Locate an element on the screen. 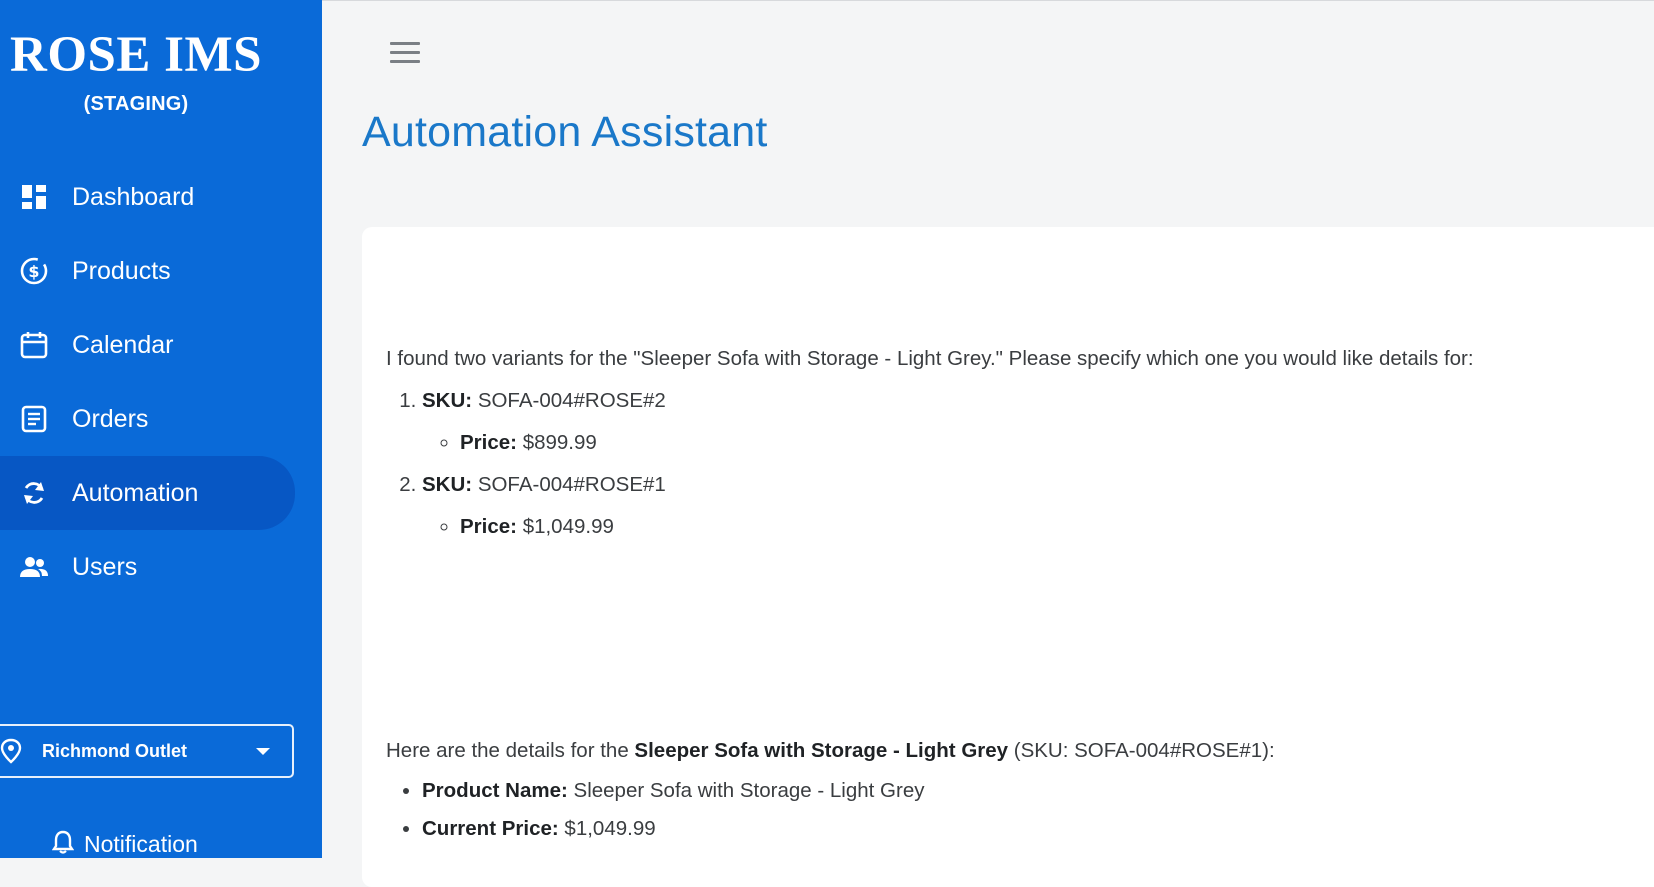 This screenshot has width=1654, height=887. sidebar-item-label: Products is located at coordinates (121, 270).